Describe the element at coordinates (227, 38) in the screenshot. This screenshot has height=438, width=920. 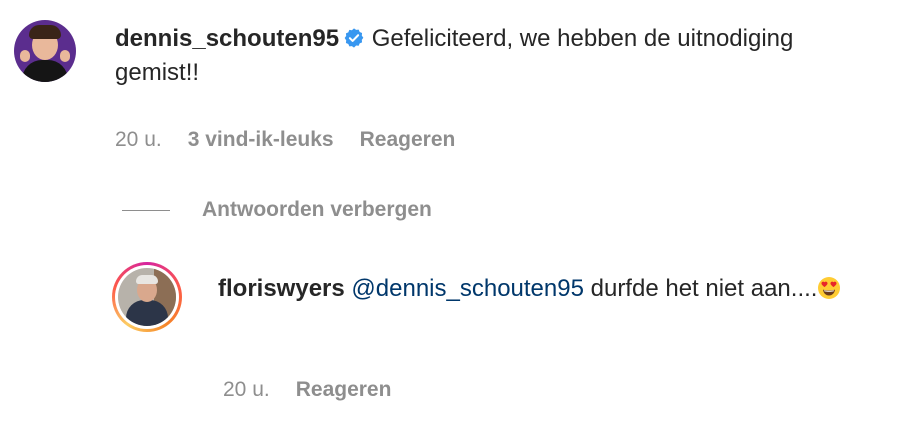
I see `comment-username: dennis_schouten95` at that location.